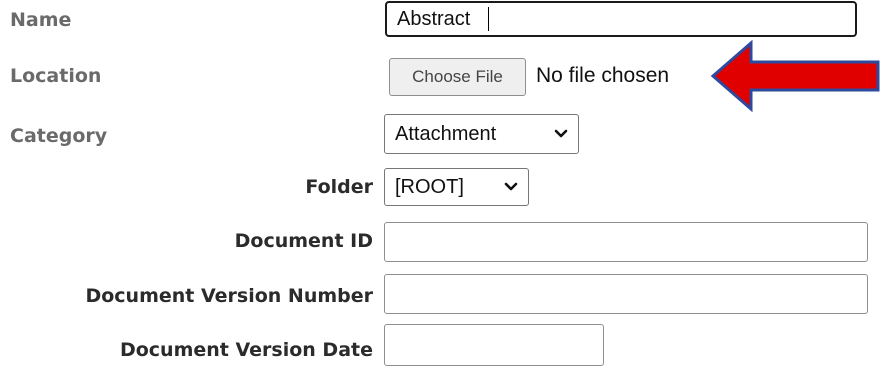 Image resolution: width=882 pixels, height=366 pixels. What do you see at coordinates (59, 136) in the screenshot?
I see `category-label: Category` at bounding box center [59, 136].